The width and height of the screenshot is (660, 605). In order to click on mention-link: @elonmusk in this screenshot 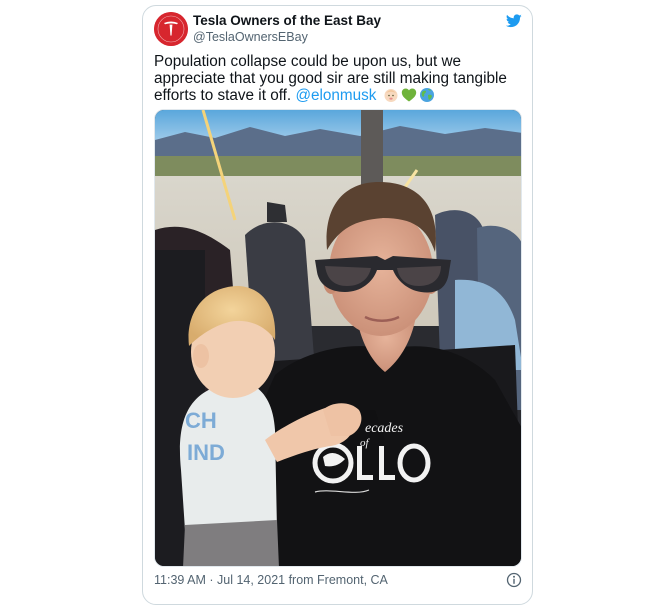, I will do `click(335, 95)`.